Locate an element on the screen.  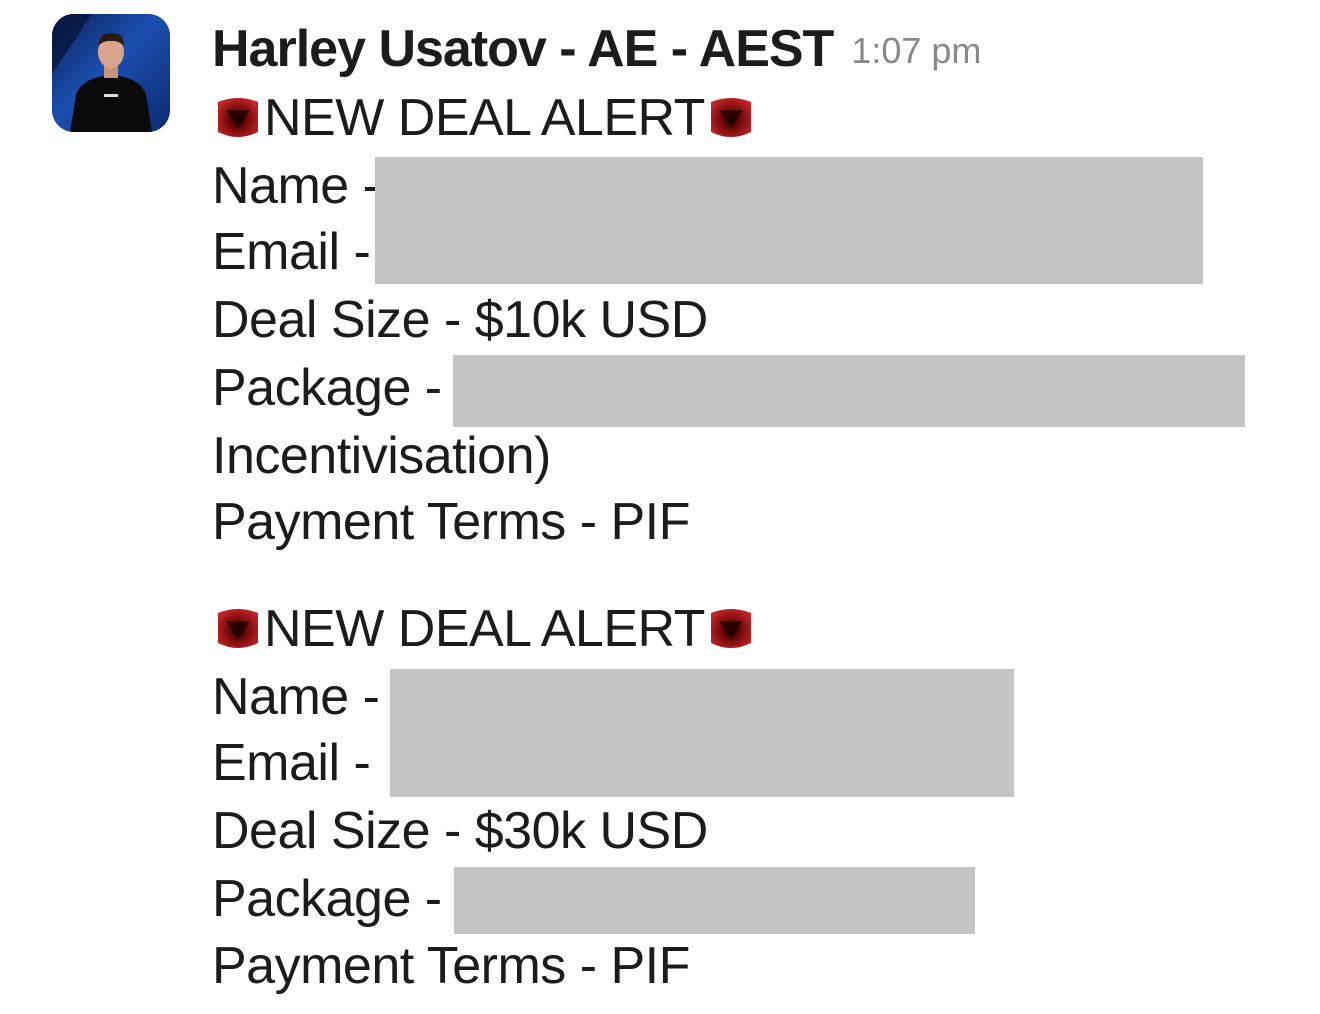
message-header: Harley Usatov - AE - AEST 1:07 pm is located at coordinates (596, 49).